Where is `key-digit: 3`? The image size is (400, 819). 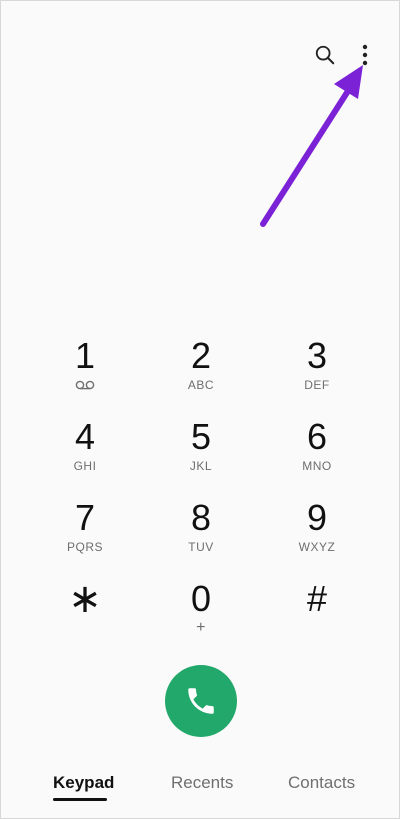 key-digit: 3 is located at coordinates (317, 355).